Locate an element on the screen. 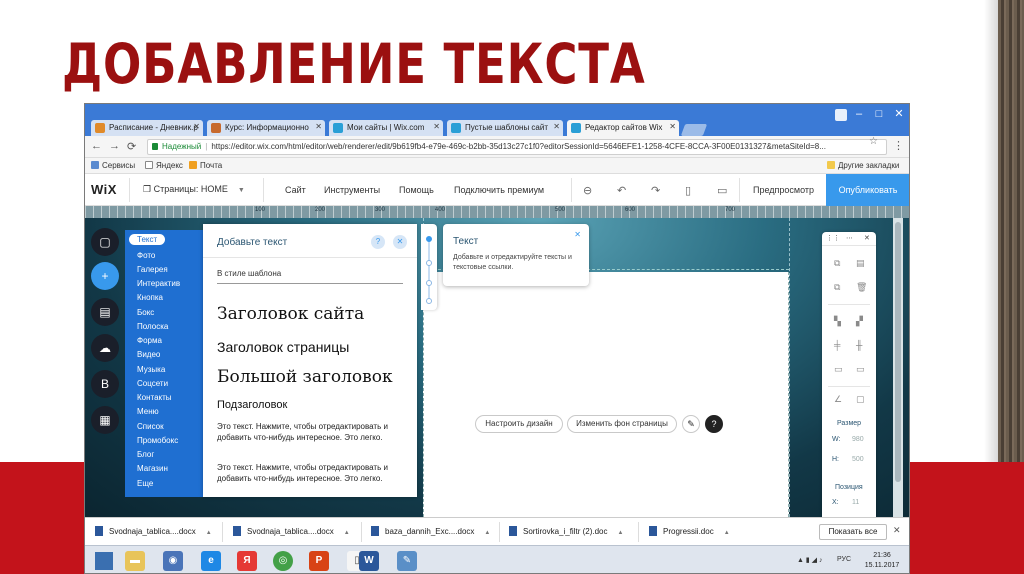  rotate-value: ▢ is located at coordinates (860, 399).